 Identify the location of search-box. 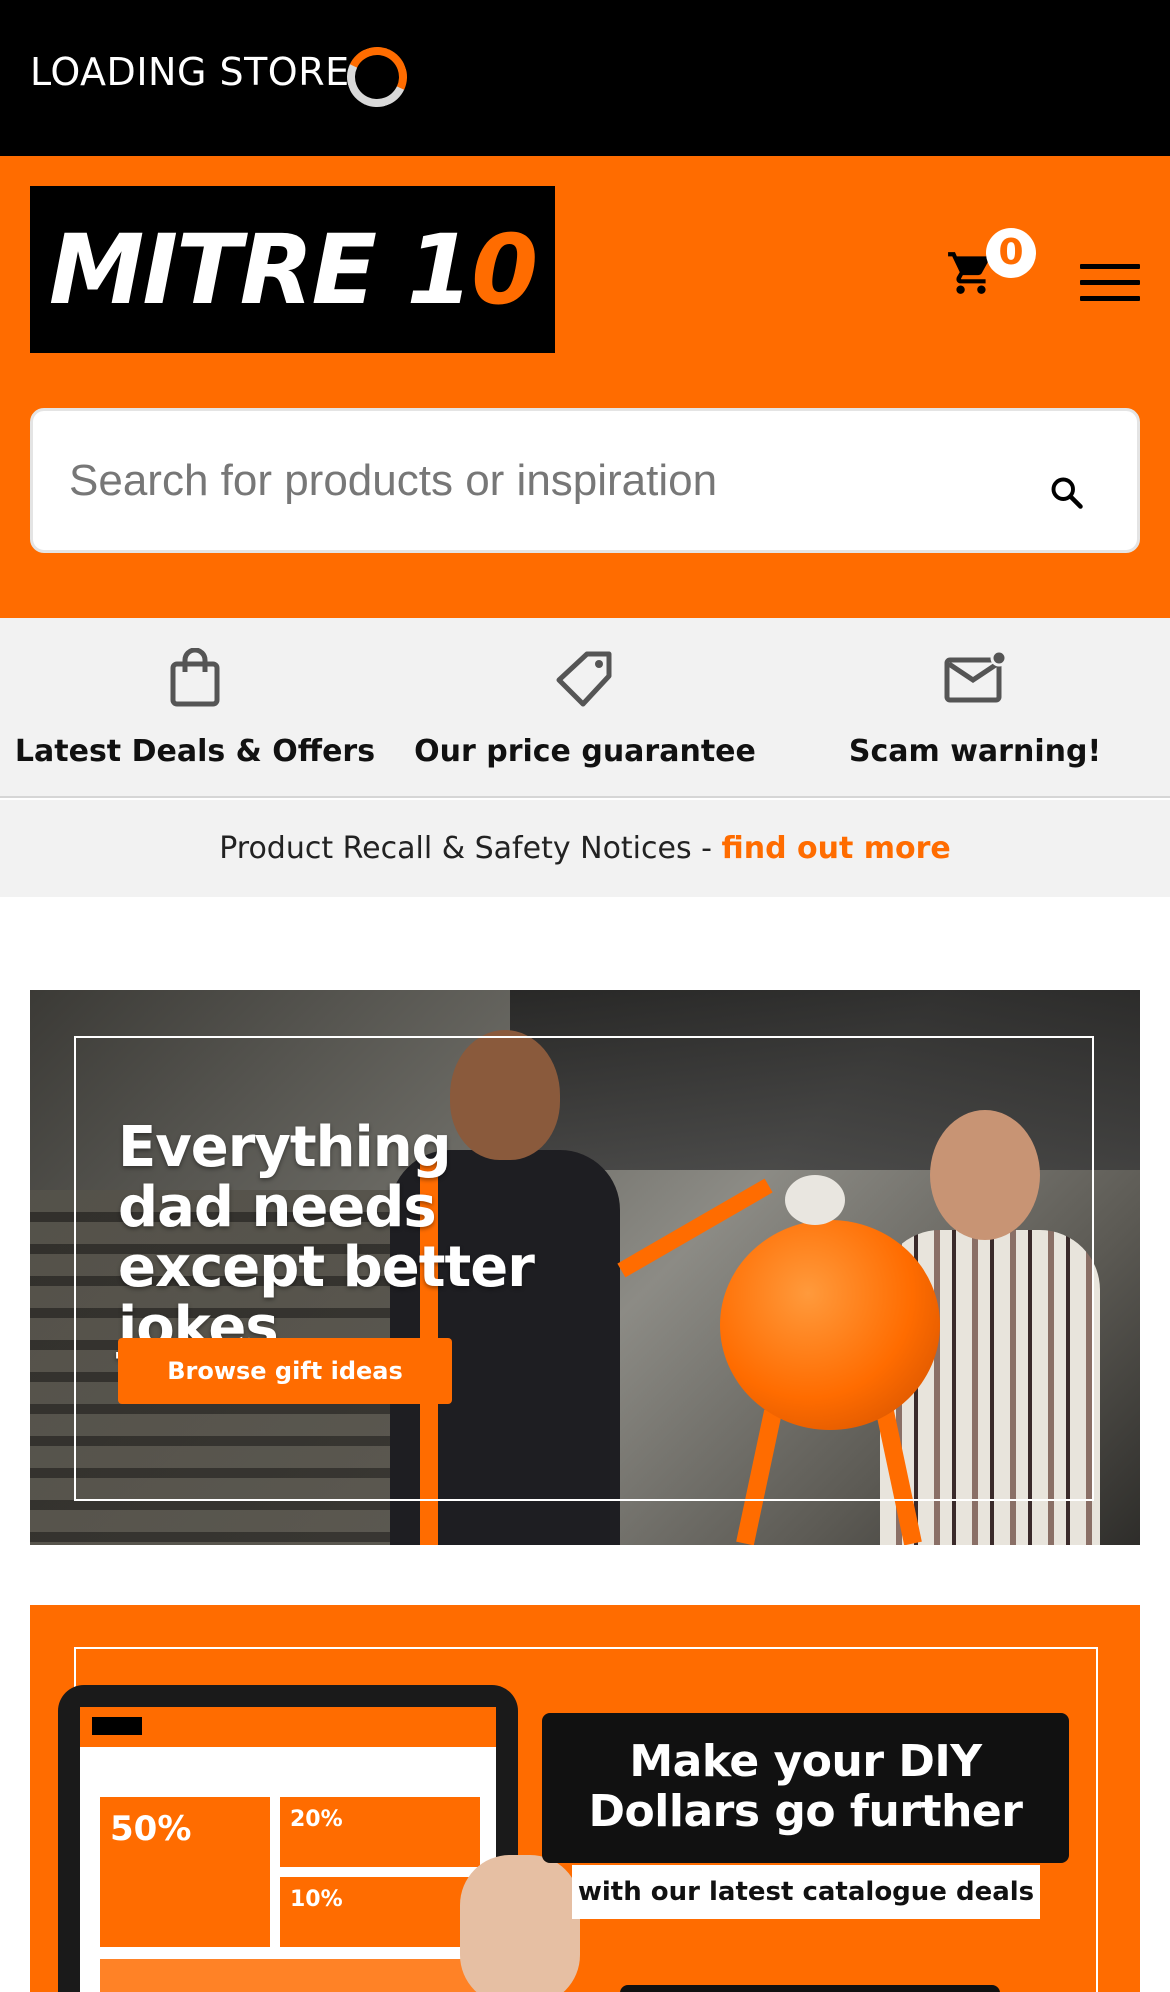
(585, 480).